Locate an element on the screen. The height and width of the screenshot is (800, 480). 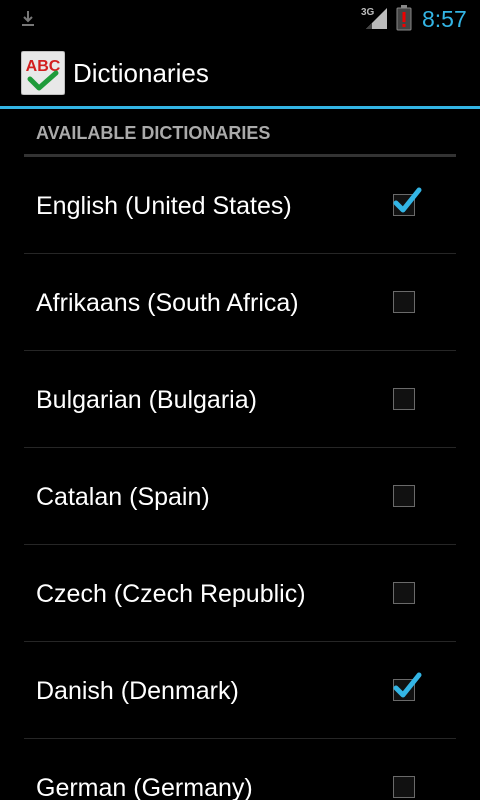
page-title: Dictionaries is located at coordinates (141, 73).